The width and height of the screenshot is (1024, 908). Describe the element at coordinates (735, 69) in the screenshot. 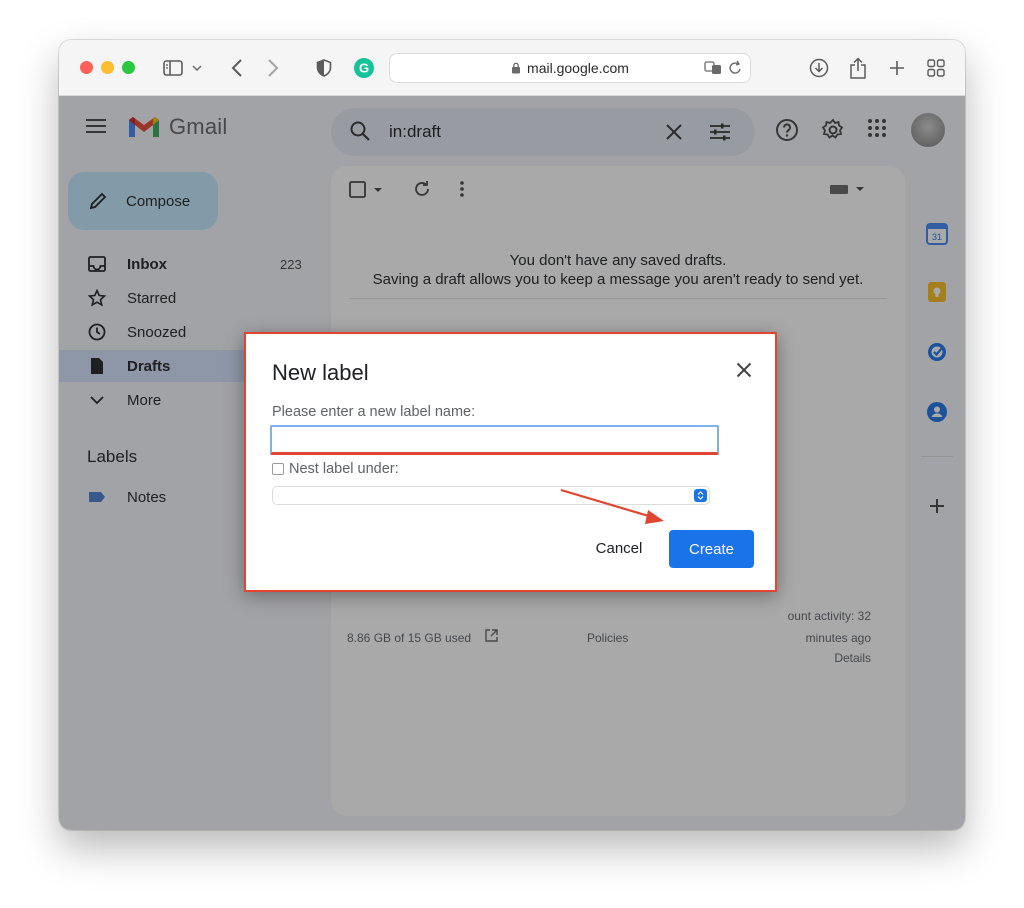

I see `reload-icon` at that location.